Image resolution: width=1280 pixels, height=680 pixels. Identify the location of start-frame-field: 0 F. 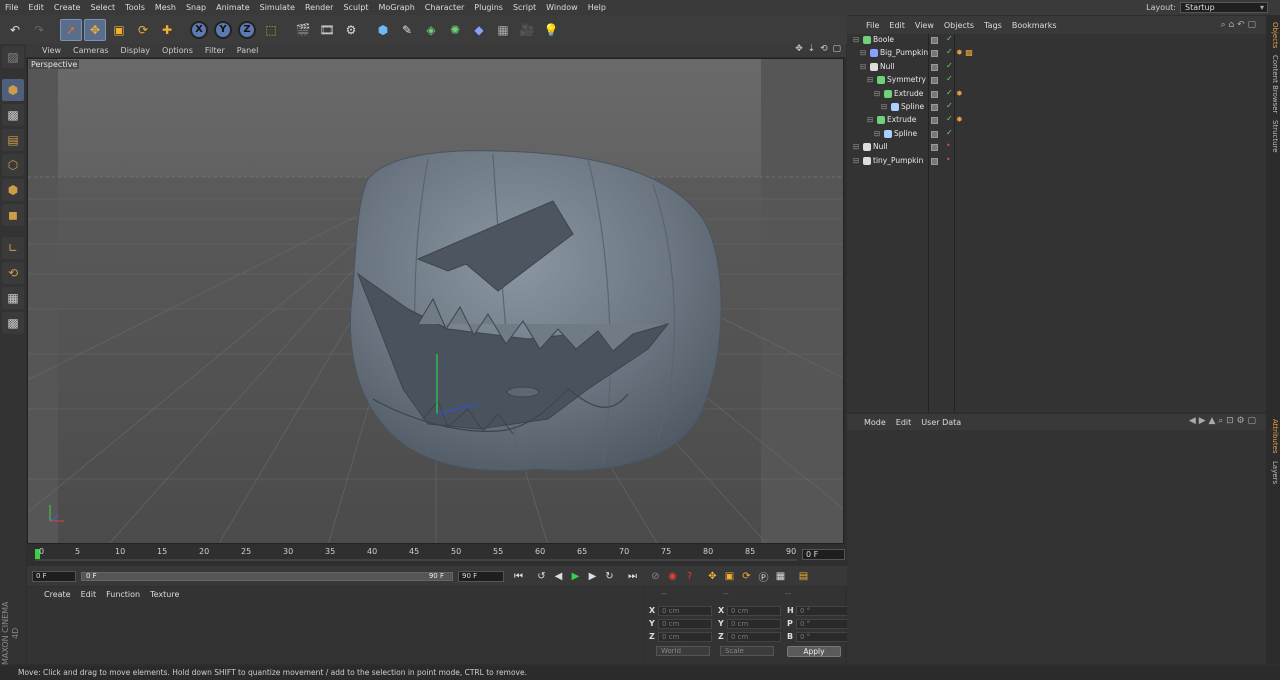
(54, 576).